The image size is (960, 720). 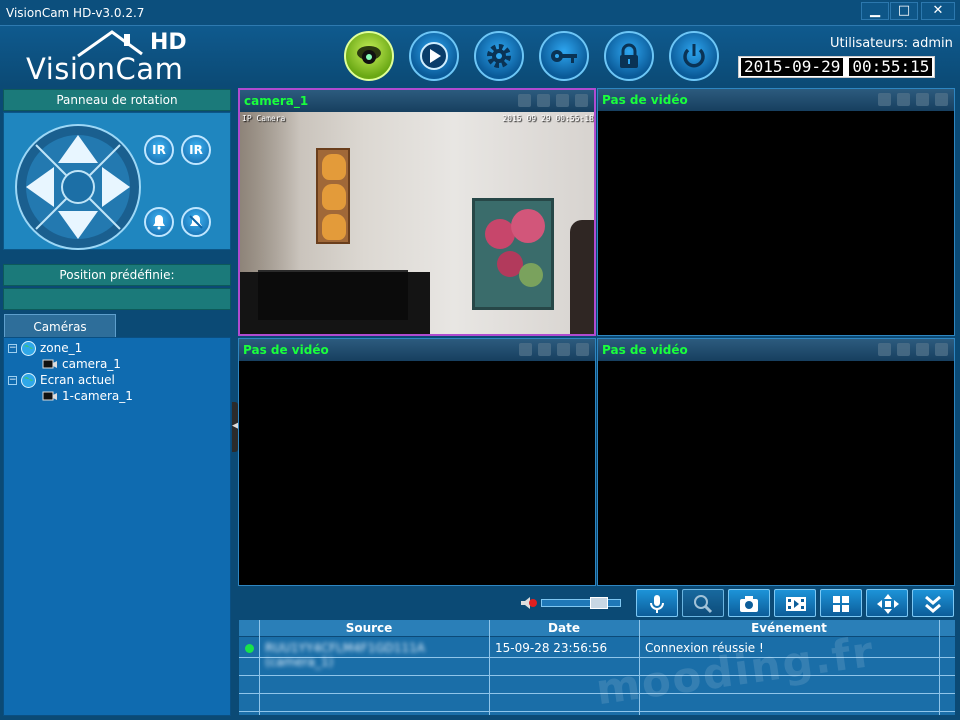 I want to click on current-user-label: Utilisateurs: admin, so click(x=891, y=43).